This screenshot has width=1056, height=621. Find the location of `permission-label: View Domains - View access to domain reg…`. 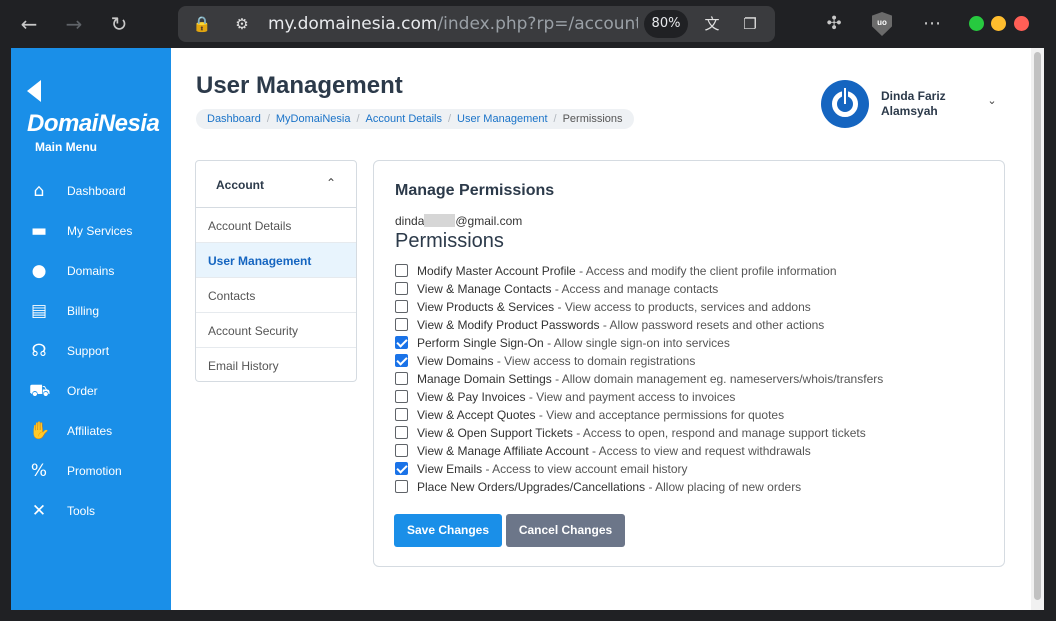

permission-label: View Domains - View access to domain reg… is located at coordinates (556, 361).